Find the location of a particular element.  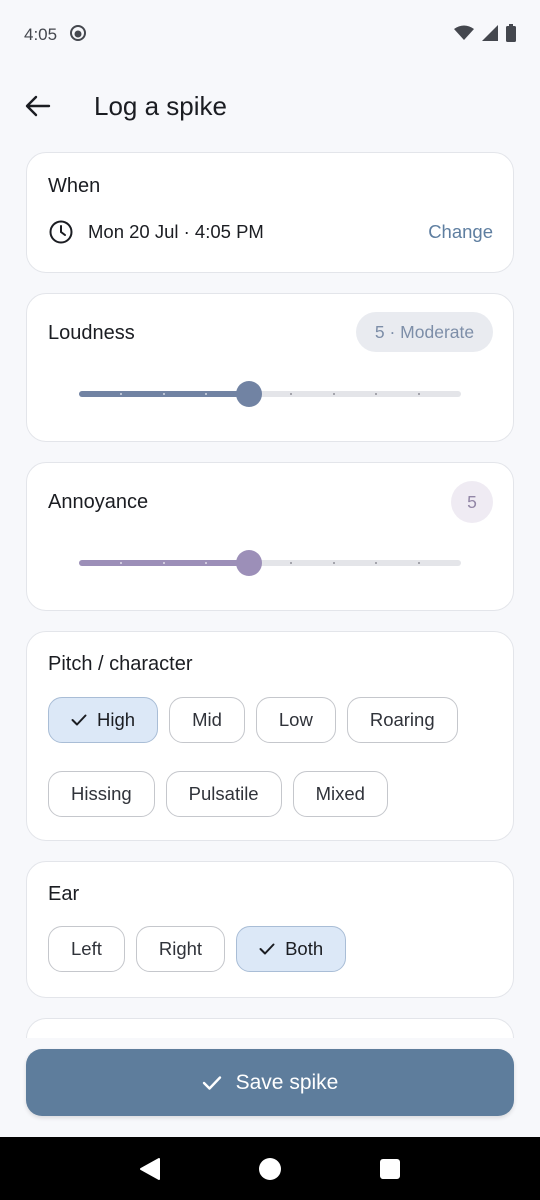

pitch-chip-row-1: High Mid Low Roaring is located at coordinates (253, 720).